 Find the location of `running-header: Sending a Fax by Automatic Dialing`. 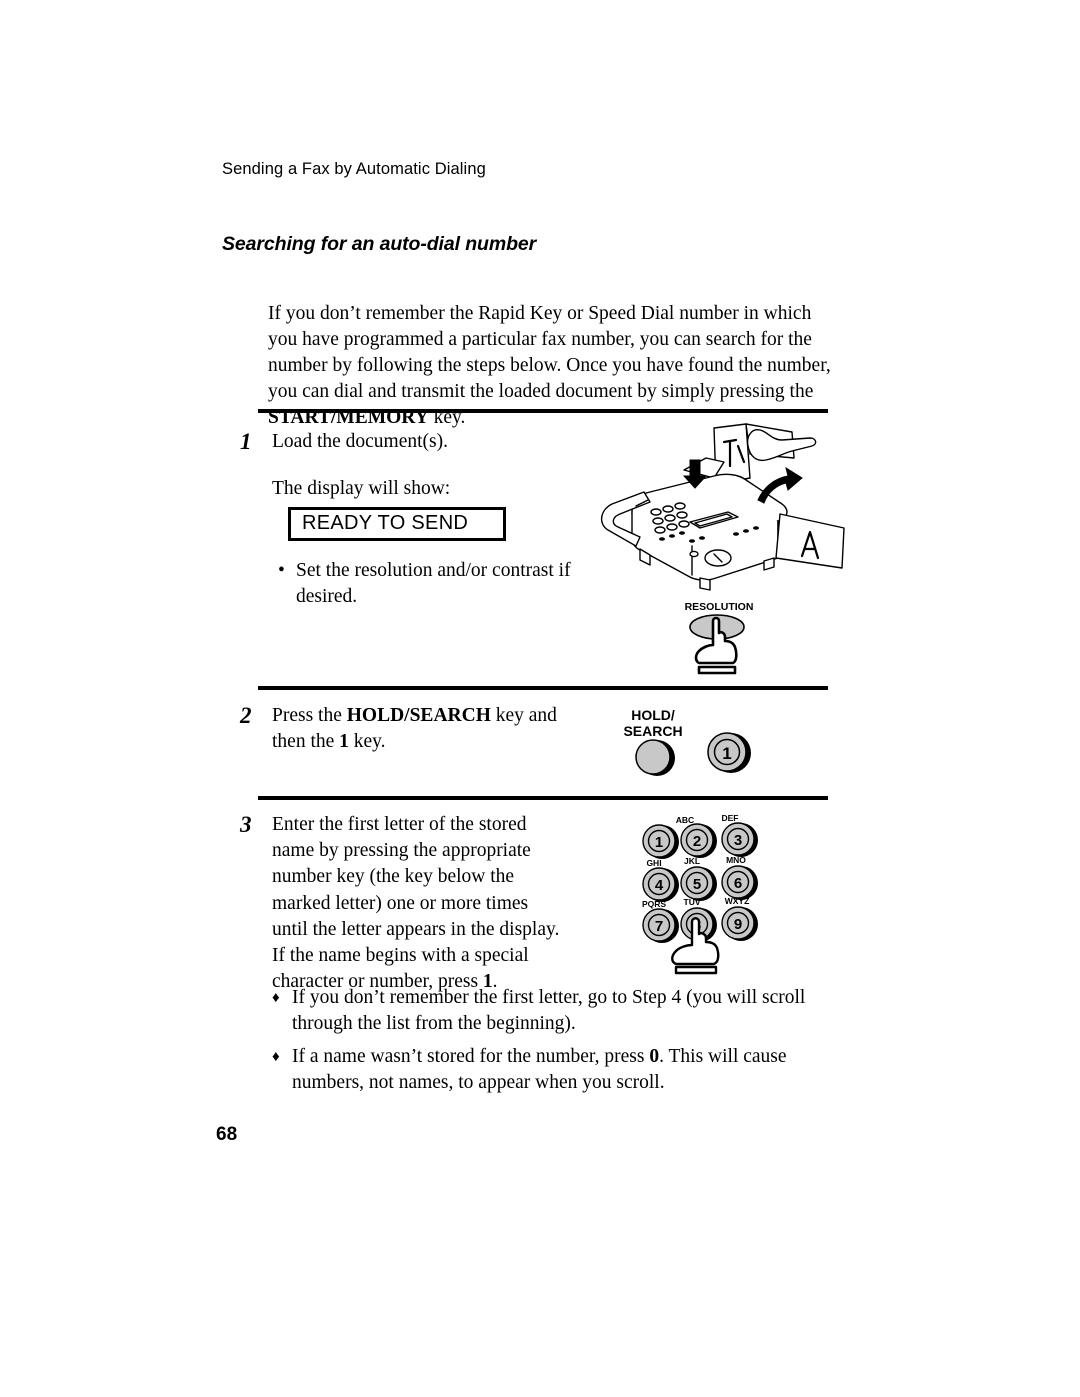

running-header: Sending a Fax by Automatic Dialing is located at coordinates (354, 169).